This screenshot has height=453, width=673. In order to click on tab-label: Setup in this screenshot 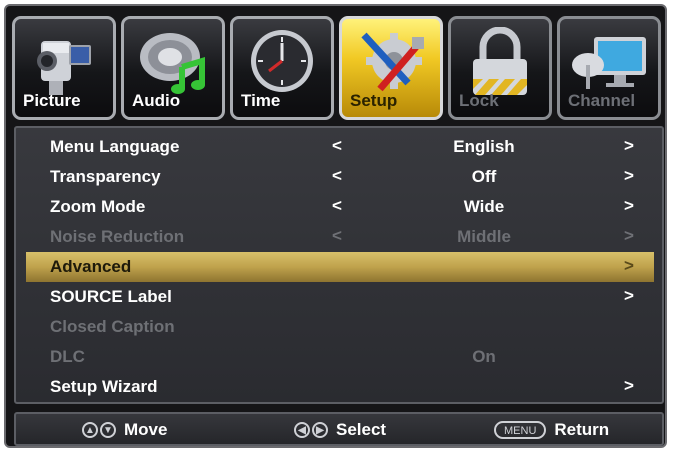, I will do `click(374, 100)`.